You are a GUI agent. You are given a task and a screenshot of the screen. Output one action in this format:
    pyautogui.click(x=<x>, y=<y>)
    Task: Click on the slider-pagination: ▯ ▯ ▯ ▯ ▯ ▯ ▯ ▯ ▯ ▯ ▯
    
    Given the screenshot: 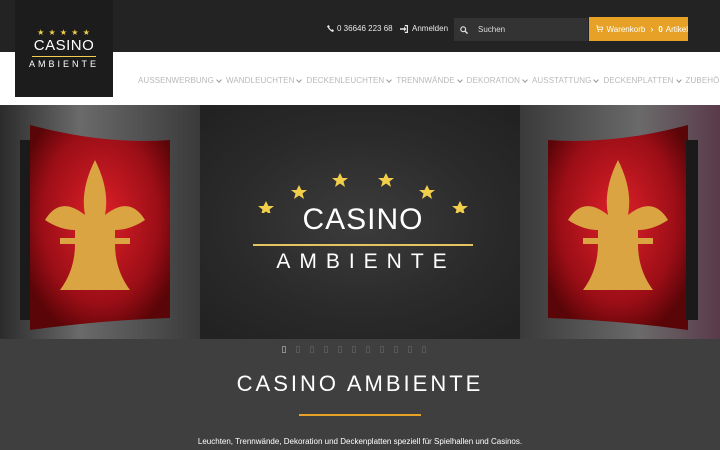 What is the action you would take?
    pyautogui.click(x=354, y=349)
    